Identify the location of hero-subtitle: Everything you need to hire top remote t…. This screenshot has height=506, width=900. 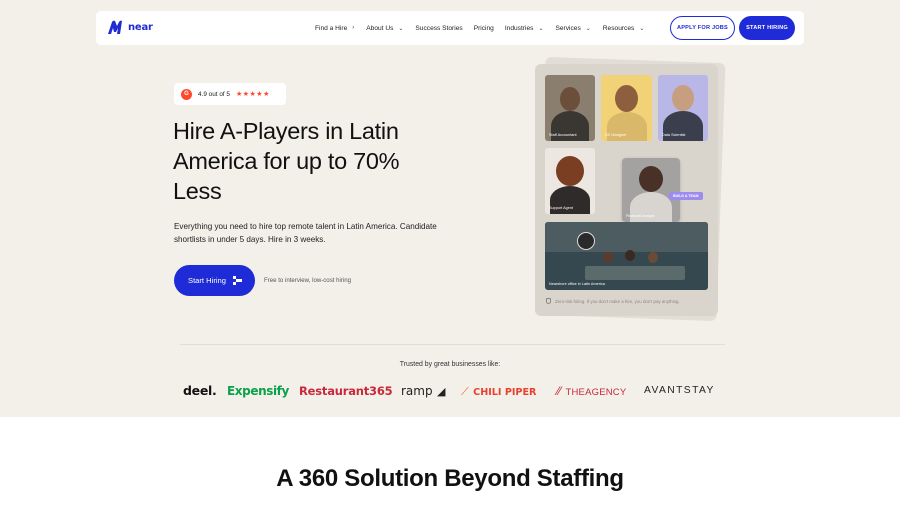
(305, 233).